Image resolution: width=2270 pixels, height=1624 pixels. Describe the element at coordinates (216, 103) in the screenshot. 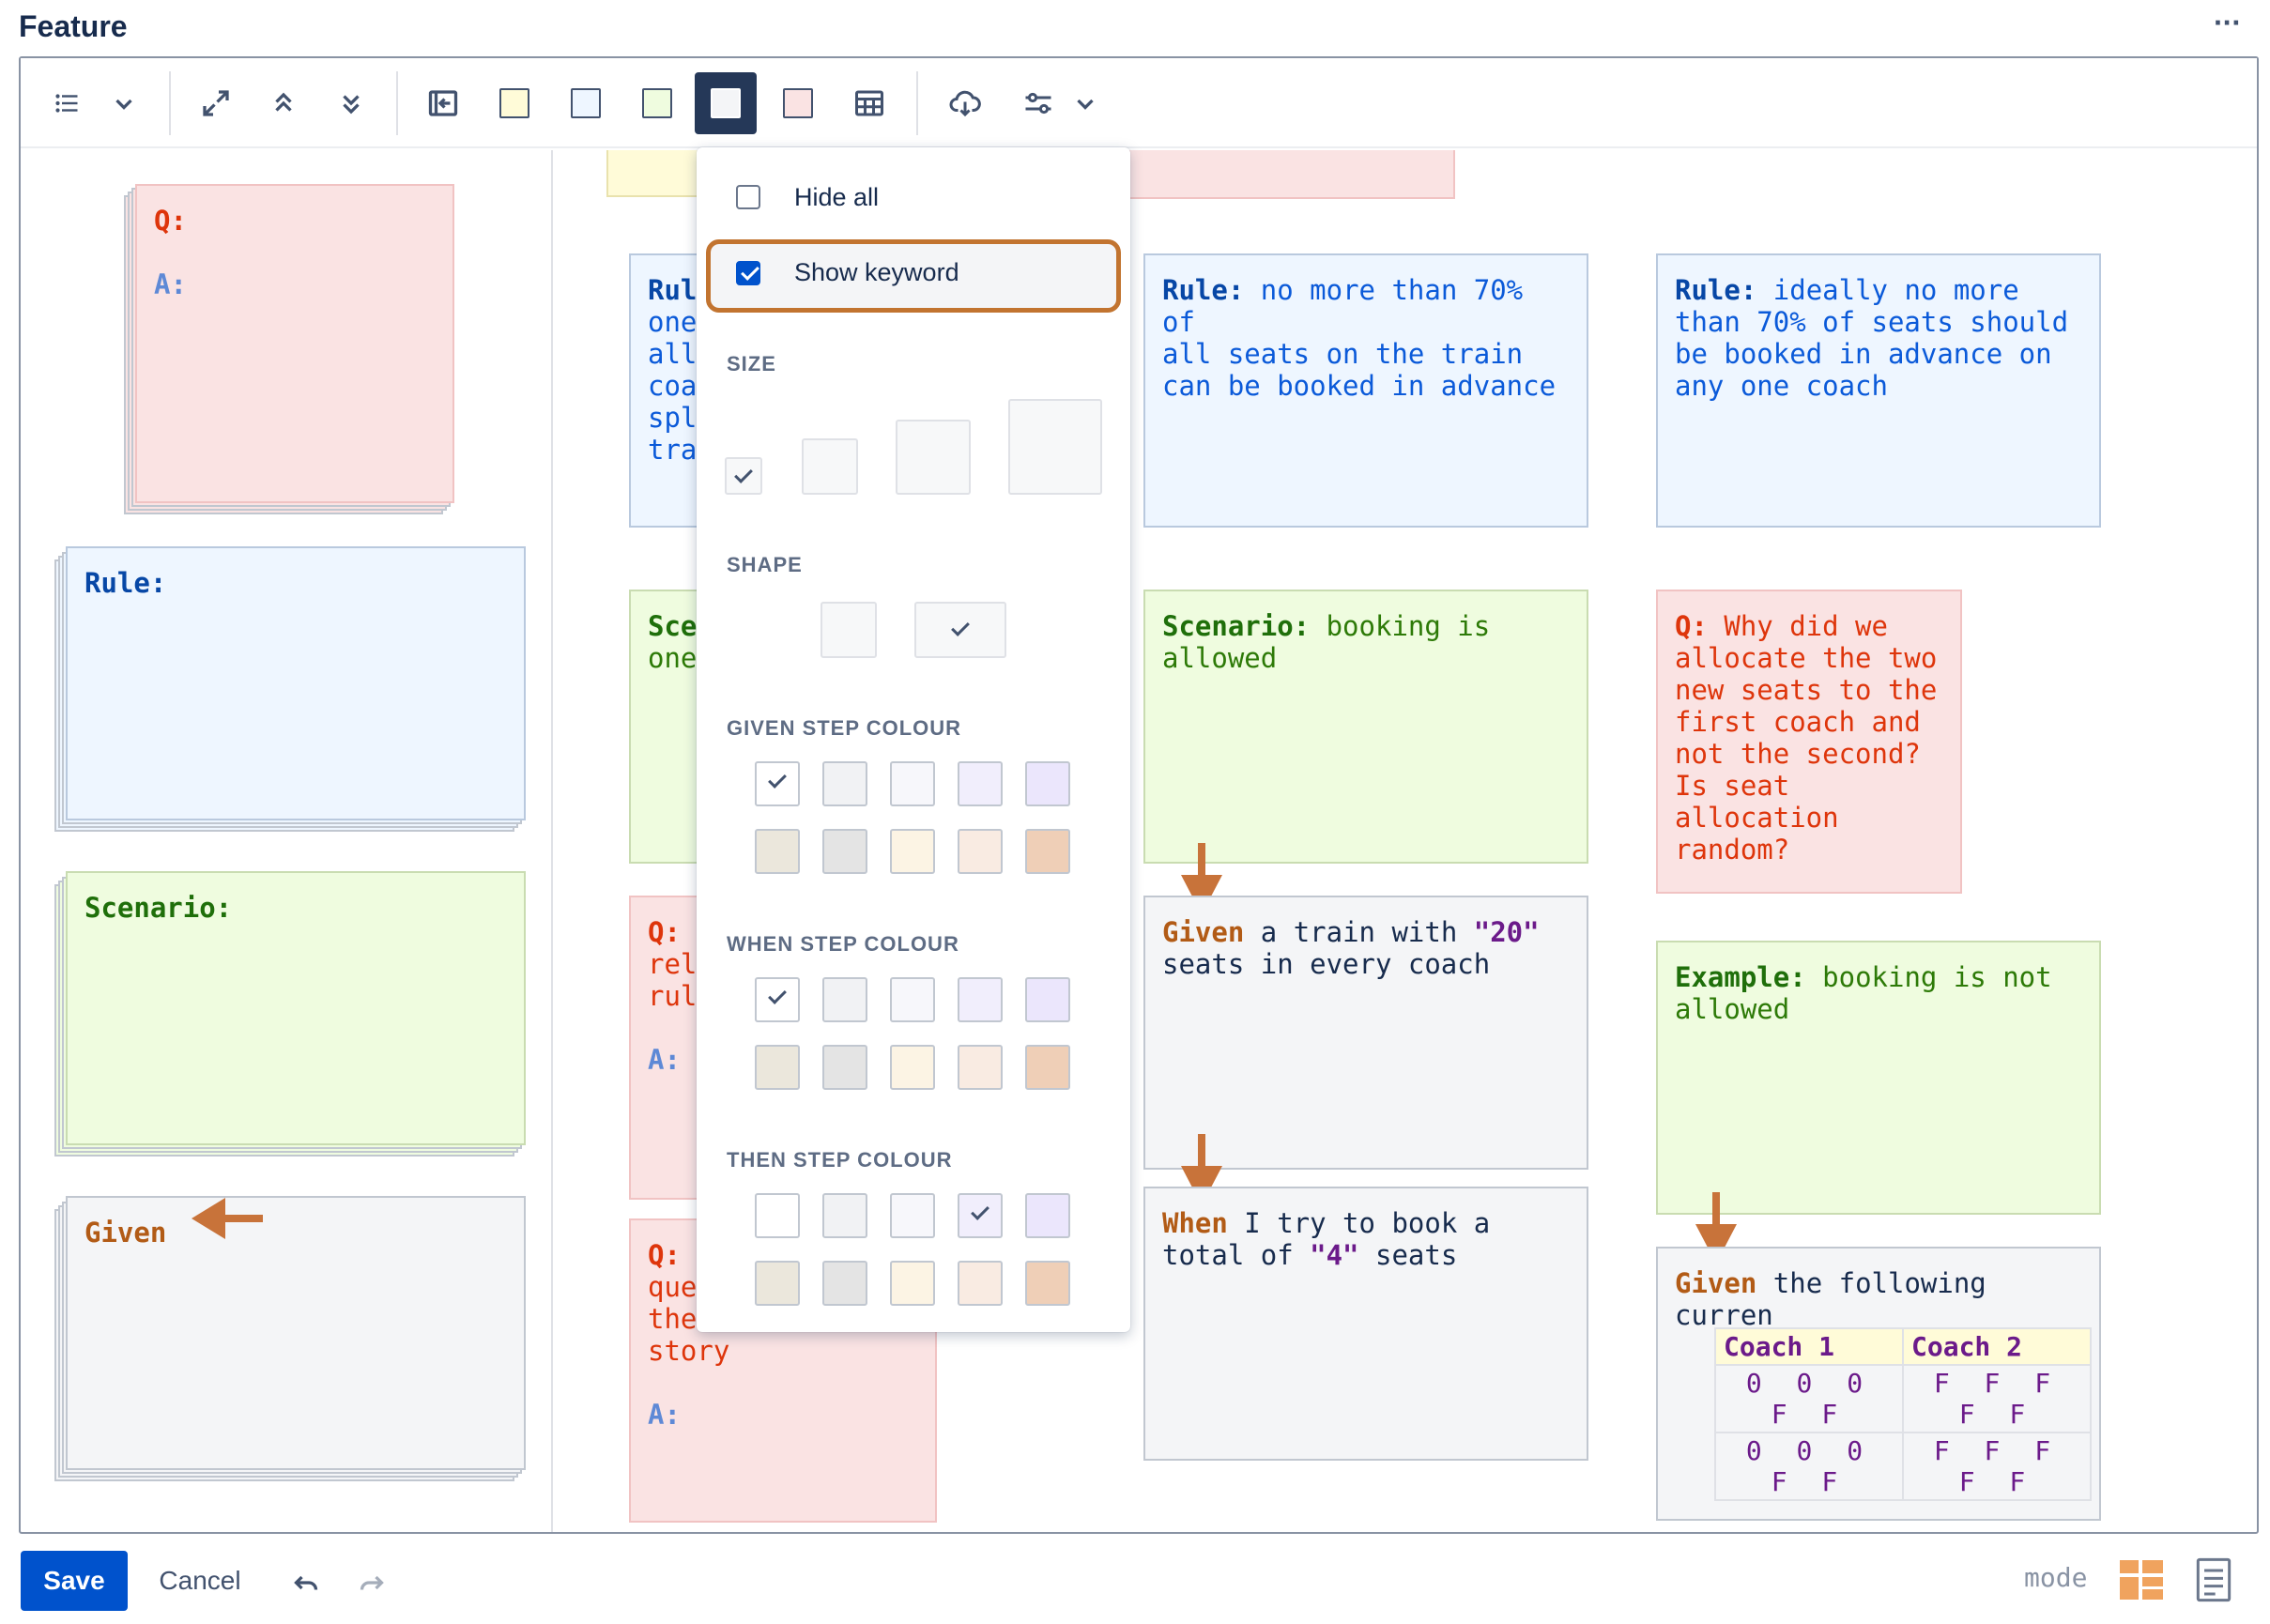

I see `expand-icon` at that location.